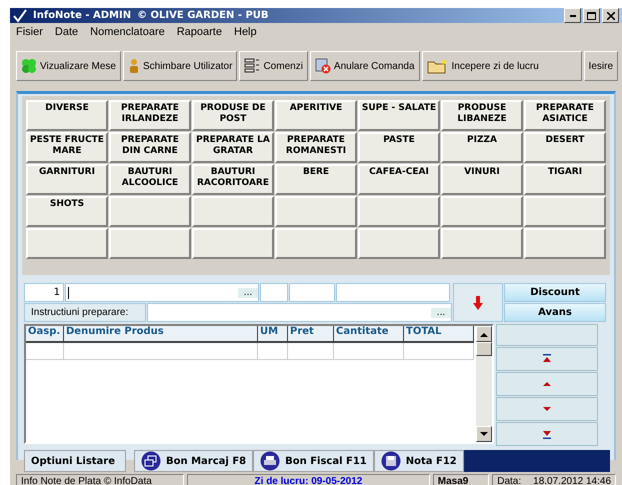  What do you see at coordinates (555, 312) in the screenshot?
I see `side-button: Avans` at bounding box center [555, 312].